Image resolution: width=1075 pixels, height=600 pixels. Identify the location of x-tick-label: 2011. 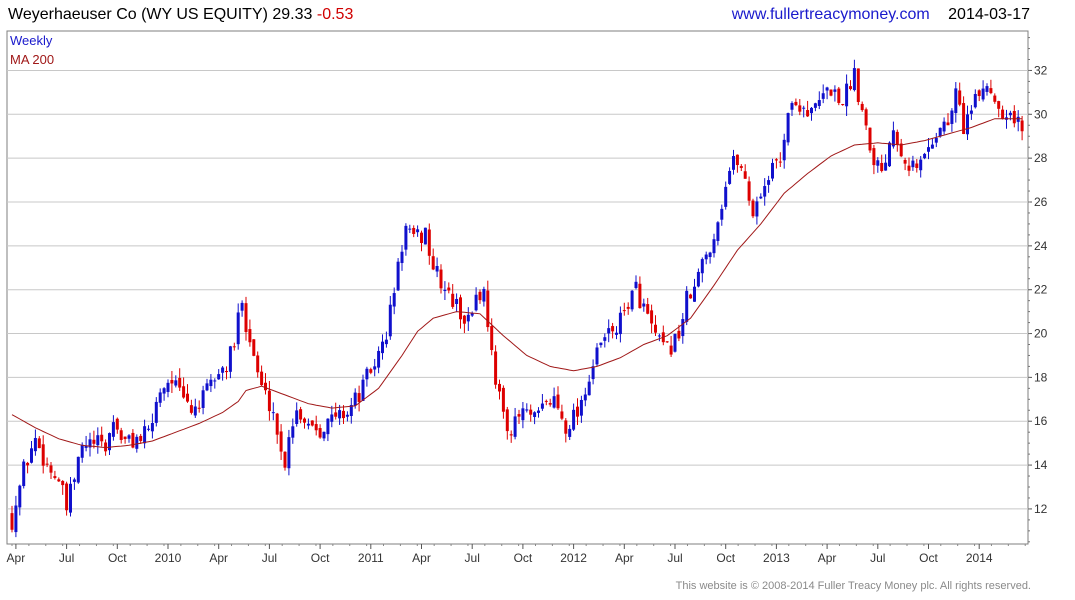
(371, 558).